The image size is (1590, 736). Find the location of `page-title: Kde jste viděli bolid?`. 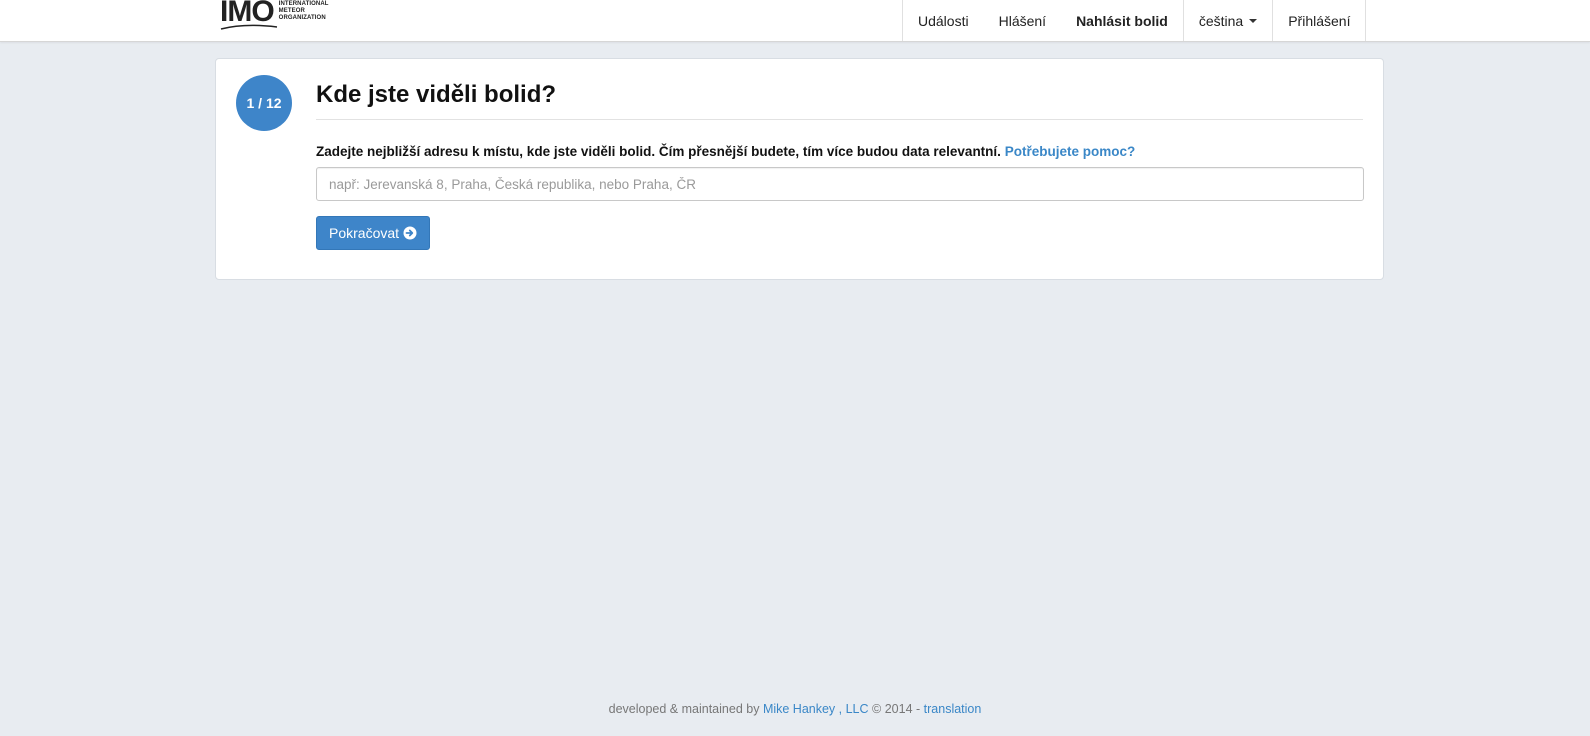

page-title: Kde jste viděli bolid? is located at coordinates (436, 94).